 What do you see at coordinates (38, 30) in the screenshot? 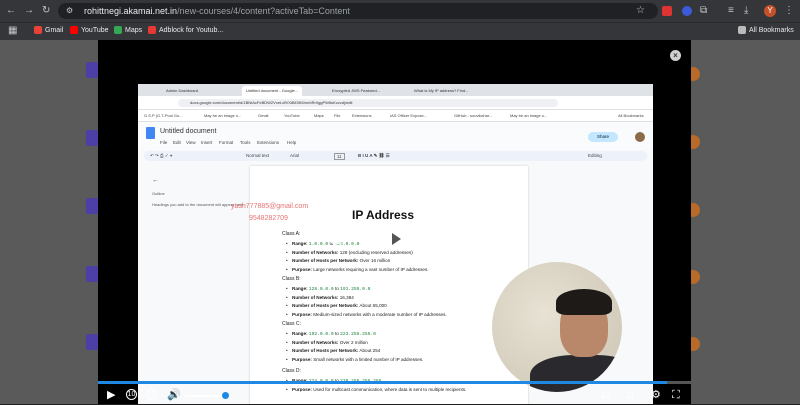
I see `gmail-icon` at bounding box center [38, 30].